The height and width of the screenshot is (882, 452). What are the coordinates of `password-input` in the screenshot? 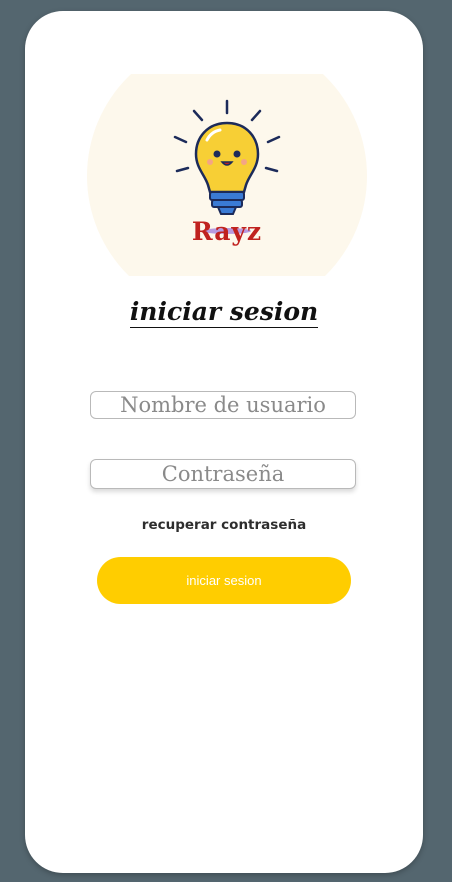 It's located at (223, 474).